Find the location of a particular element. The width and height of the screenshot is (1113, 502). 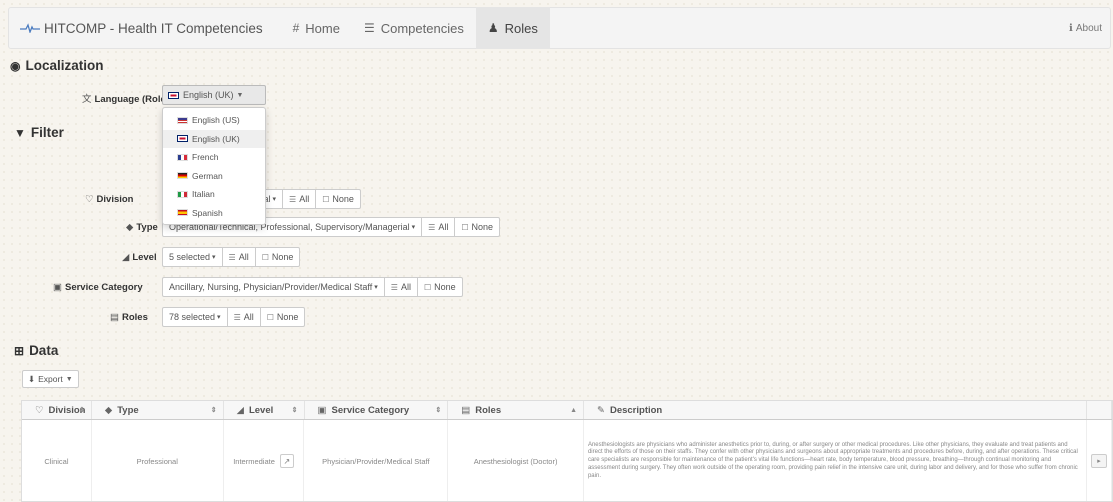

type-none-button: ☐ None is located at coordinates (477, 227).